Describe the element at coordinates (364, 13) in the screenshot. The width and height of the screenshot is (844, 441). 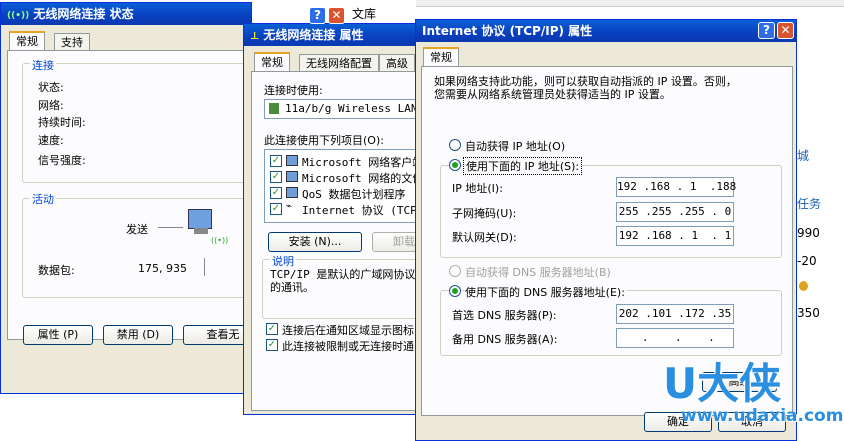
I see `library-link: 文库` at that location.